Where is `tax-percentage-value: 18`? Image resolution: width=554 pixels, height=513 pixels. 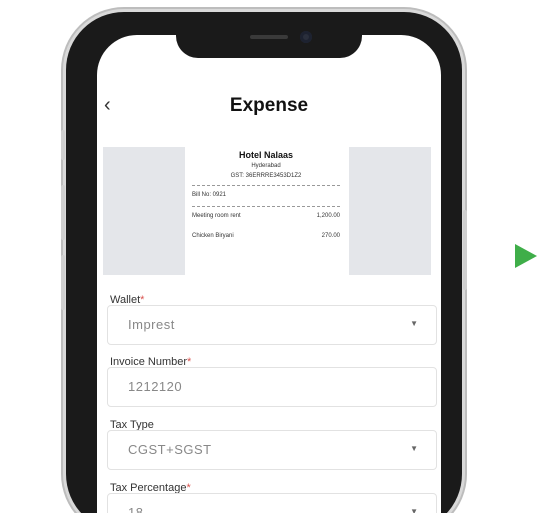
tax-percentage-value: 18 is located at coordinates (136, 509).